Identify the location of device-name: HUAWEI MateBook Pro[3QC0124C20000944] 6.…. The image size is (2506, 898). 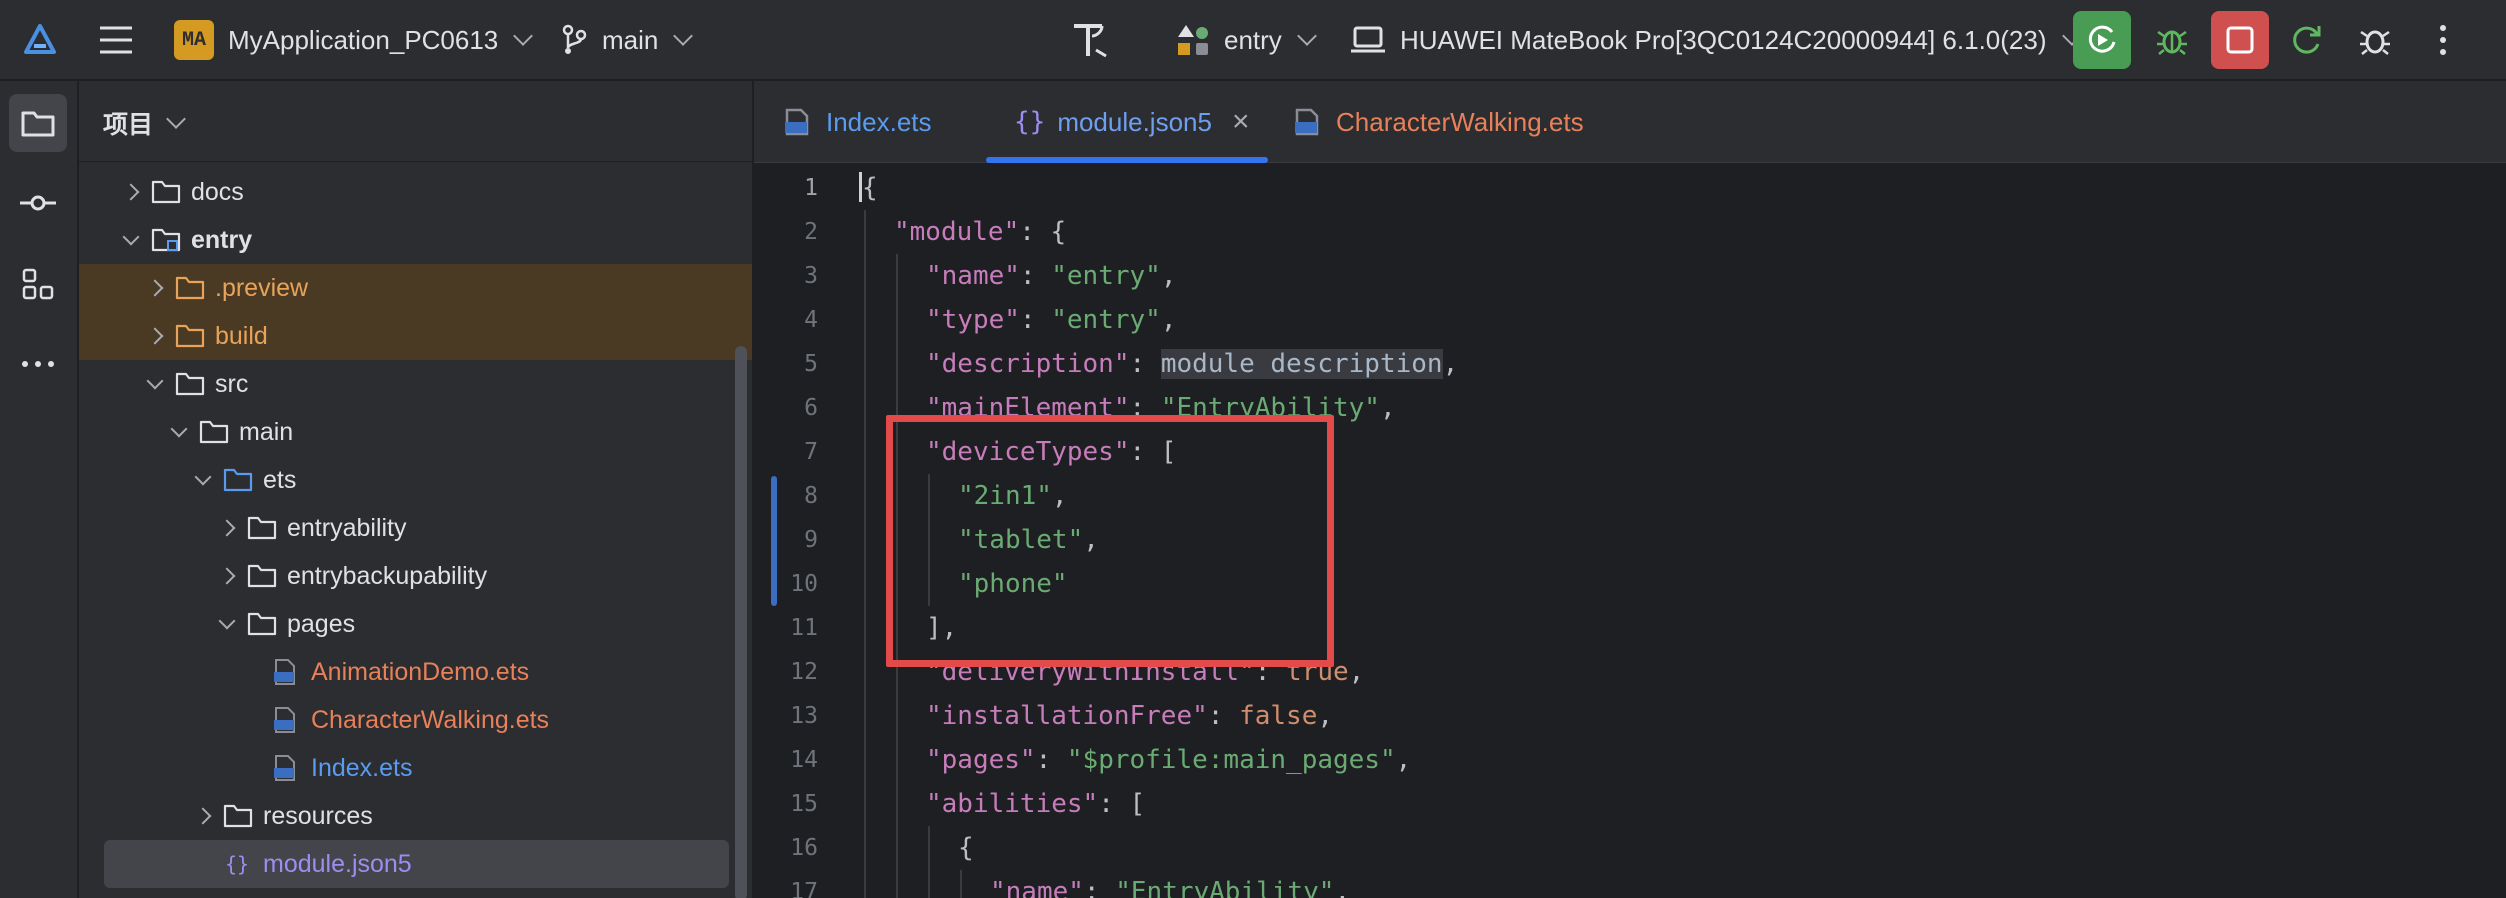
(1723, 39).